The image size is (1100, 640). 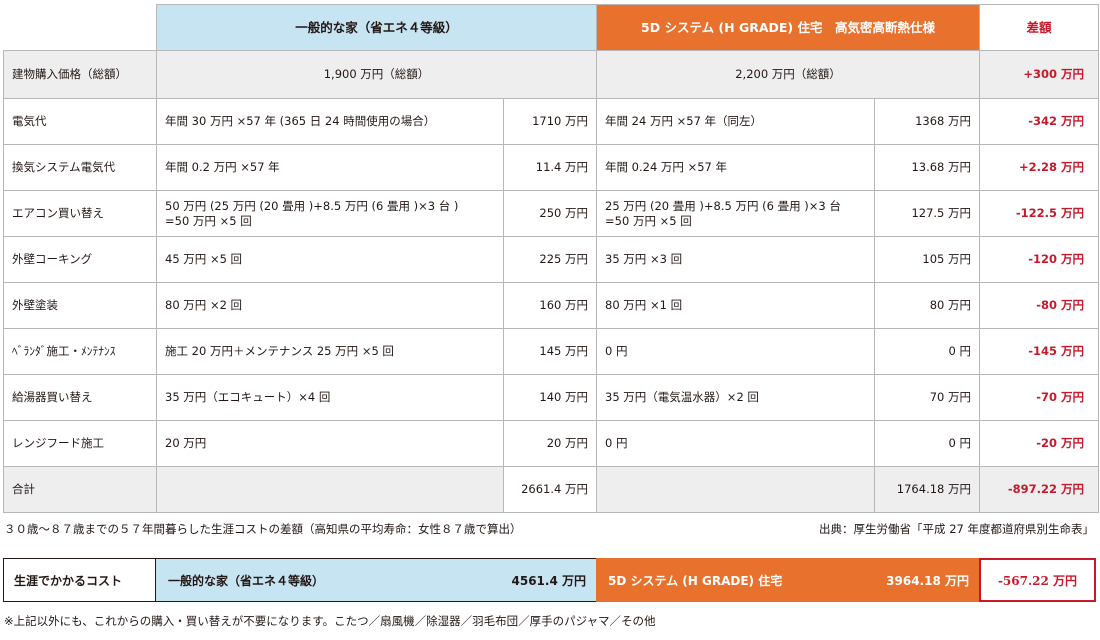 What do you see at coordinates (695, 580) in the screenshot?
I see `summary-5d-name: 5D システム (H GRADE) 住宅` at bounding box center [695, 580].